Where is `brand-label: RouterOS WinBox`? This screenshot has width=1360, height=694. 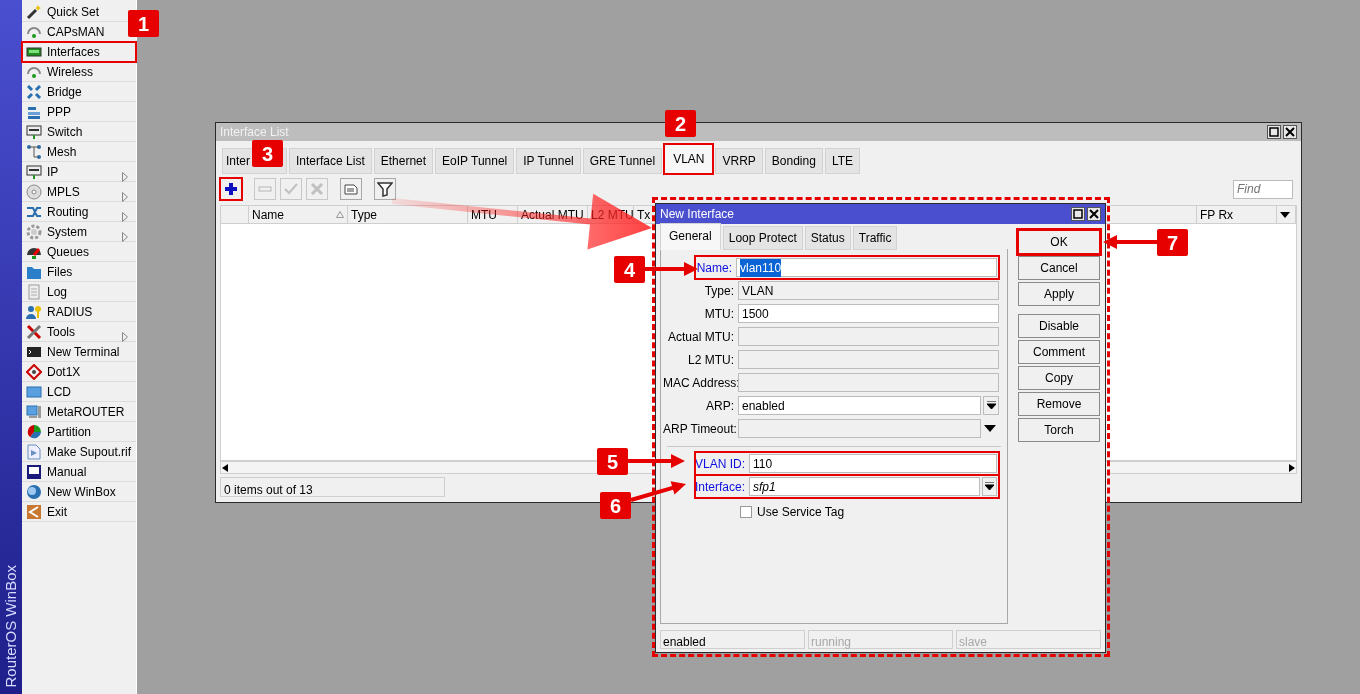 brand-label: RouterOS WinBox is located at coordinates (10, 626).